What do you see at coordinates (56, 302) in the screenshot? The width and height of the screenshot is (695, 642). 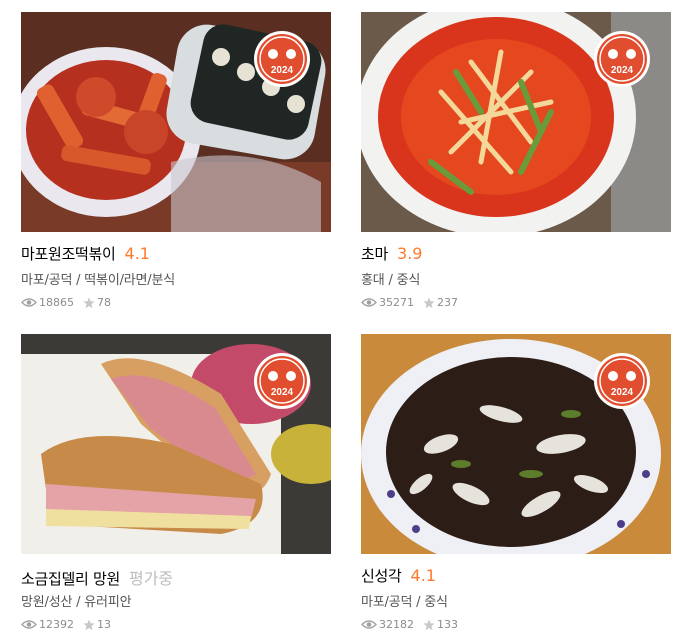 I see `view-count: 18865` at bounding box center [56, 302].